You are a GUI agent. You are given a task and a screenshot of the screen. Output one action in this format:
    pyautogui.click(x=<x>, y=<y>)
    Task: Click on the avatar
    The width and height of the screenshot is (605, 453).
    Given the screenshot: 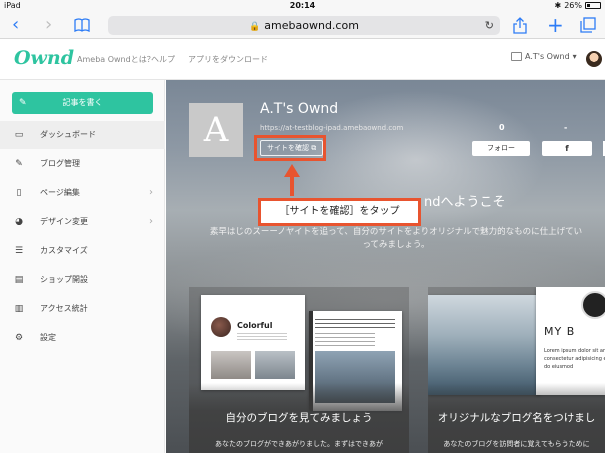 What is the action you would take?
    pyautogui.click(x=594, y=59)
    